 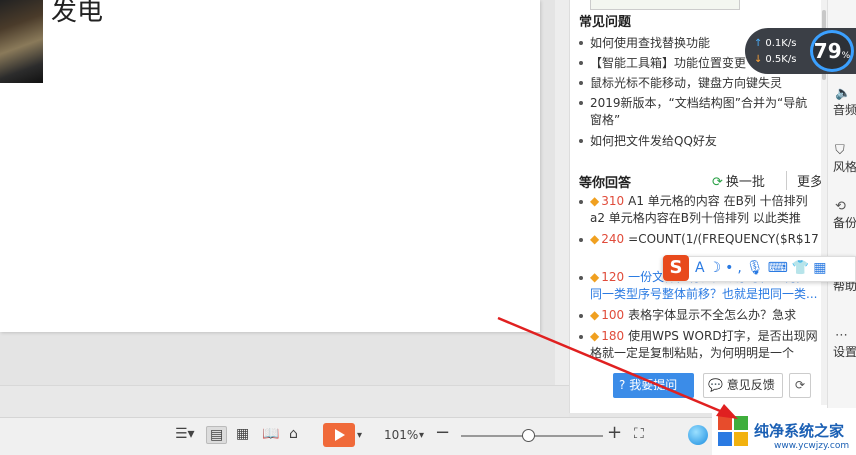 What do you see at coordinates (750, 385) in the screenshot?
I see `feedback-label: 意见反馈` at bounding box center [750, 385].